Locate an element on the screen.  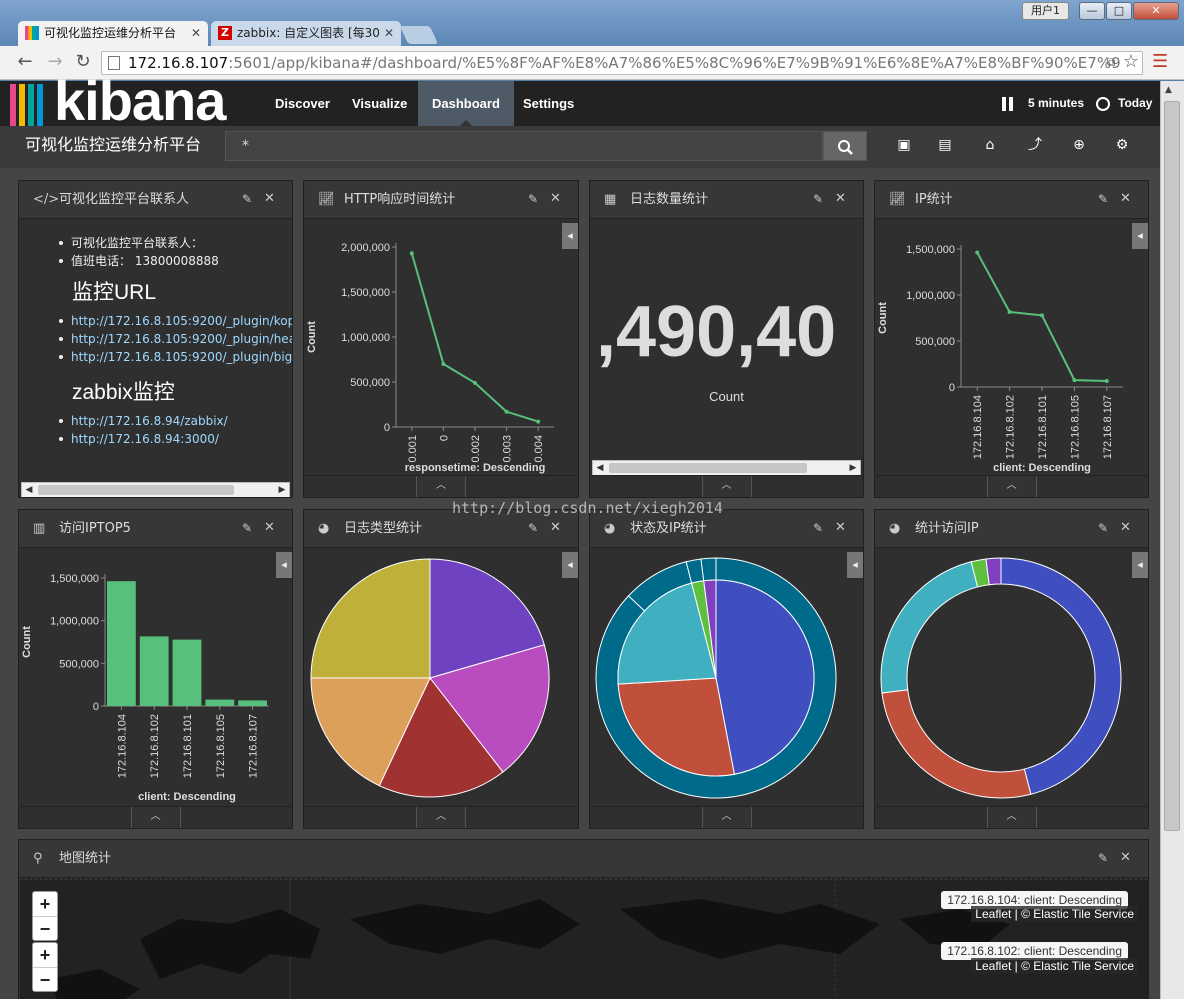
open-folder-icon: ⌂ is located at coordinates (990, 145).